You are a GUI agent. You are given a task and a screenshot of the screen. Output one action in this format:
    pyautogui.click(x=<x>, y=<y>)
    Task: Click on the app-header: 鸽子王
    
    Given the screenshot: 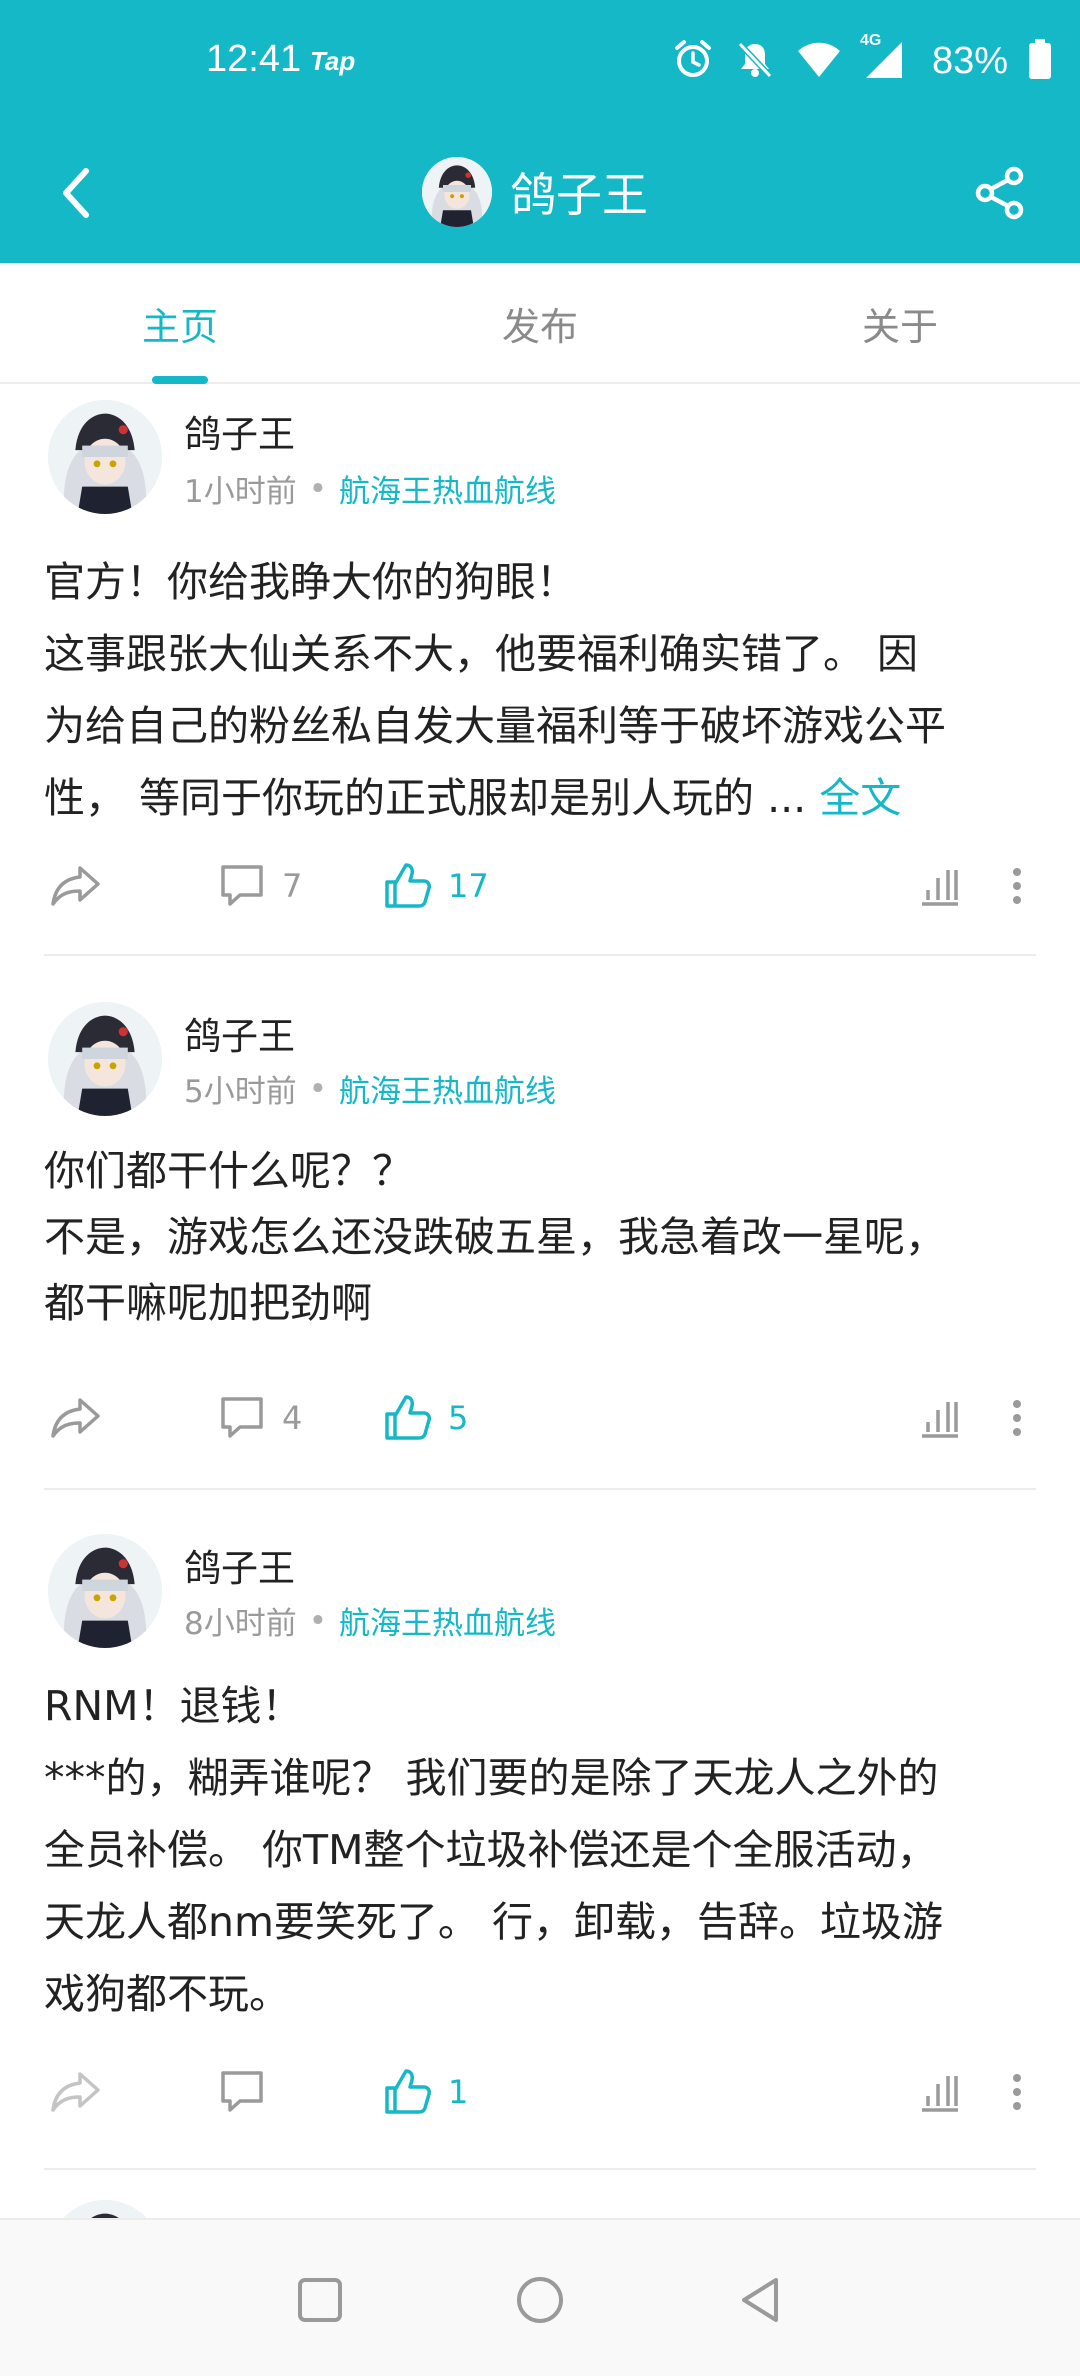 What is the action you would take?
    pyautogui.click(x=540, y=193)
    